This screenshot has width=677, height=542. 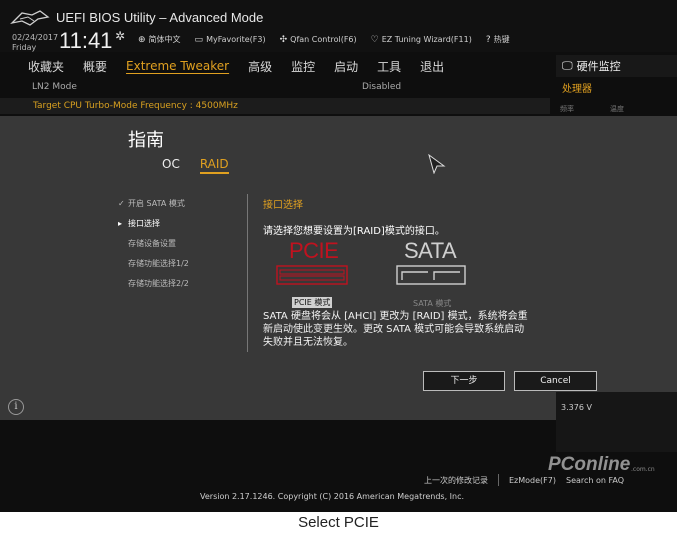 I want to click on image-caption: Select PCIE, so click(x=338, y=522).